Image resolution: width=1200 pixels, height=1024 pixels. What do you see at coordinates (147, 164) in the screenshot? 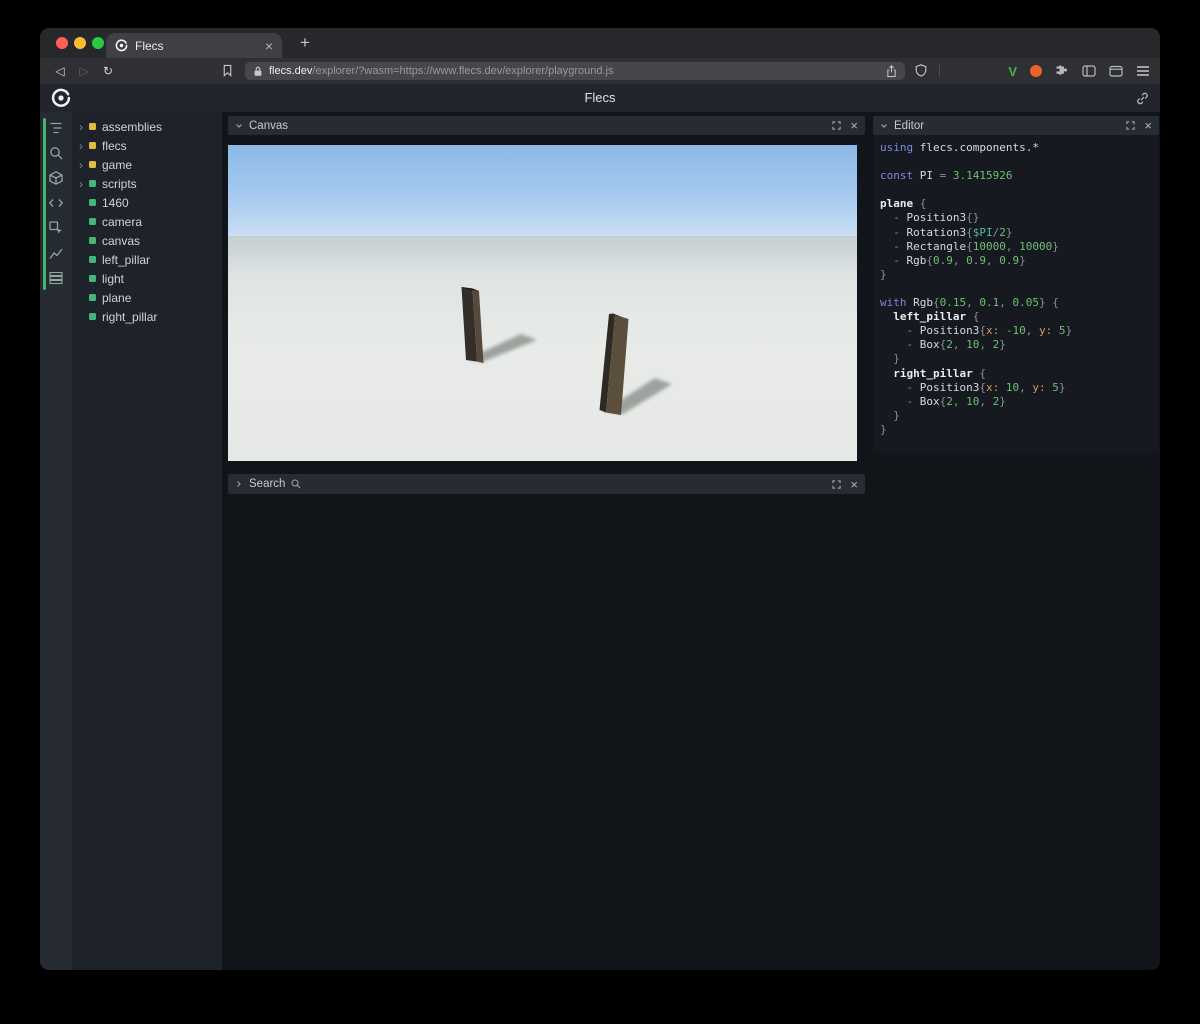
I see `tree-item-game: › game` at bounding box center [147, 164].